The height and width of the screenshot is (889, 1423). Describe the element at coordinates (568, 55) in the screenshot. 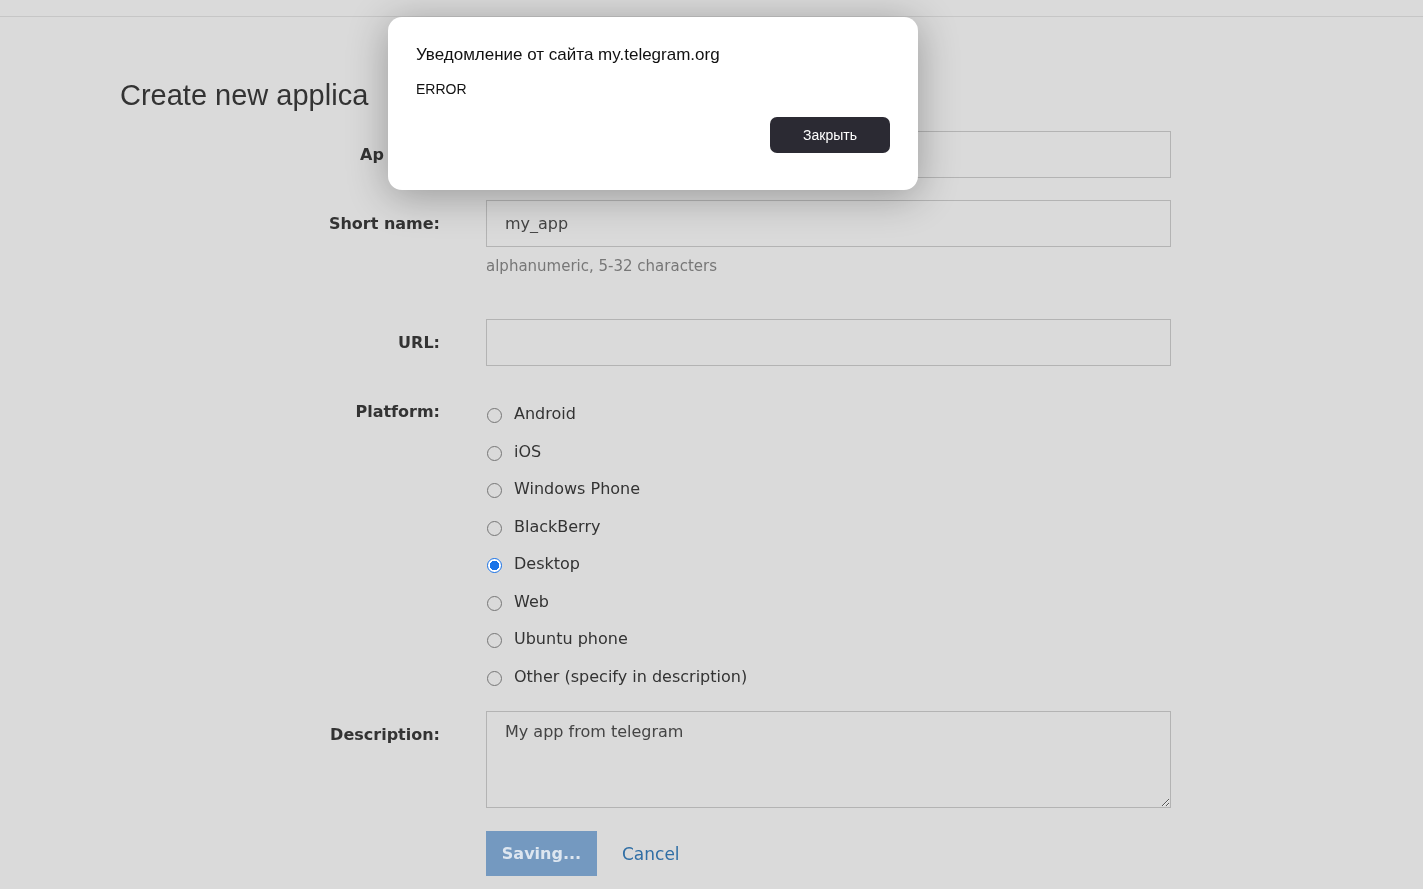

I see `dialog-title: Уведомление от сайта my.telegram.org` at that location.